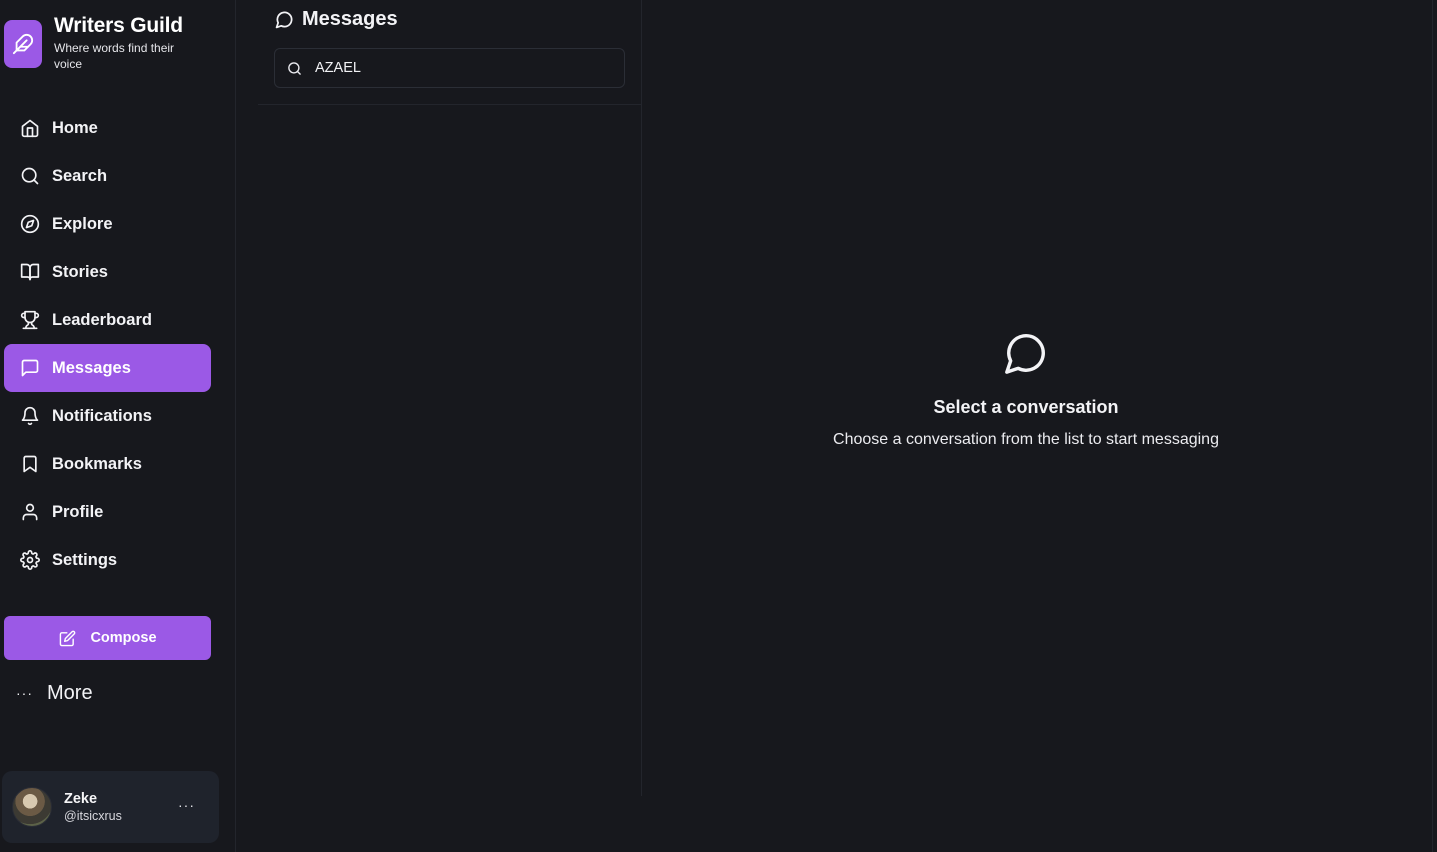  Describe the element at coordinates (30, 128) in the screenshot. I see `home-icon` at that location.